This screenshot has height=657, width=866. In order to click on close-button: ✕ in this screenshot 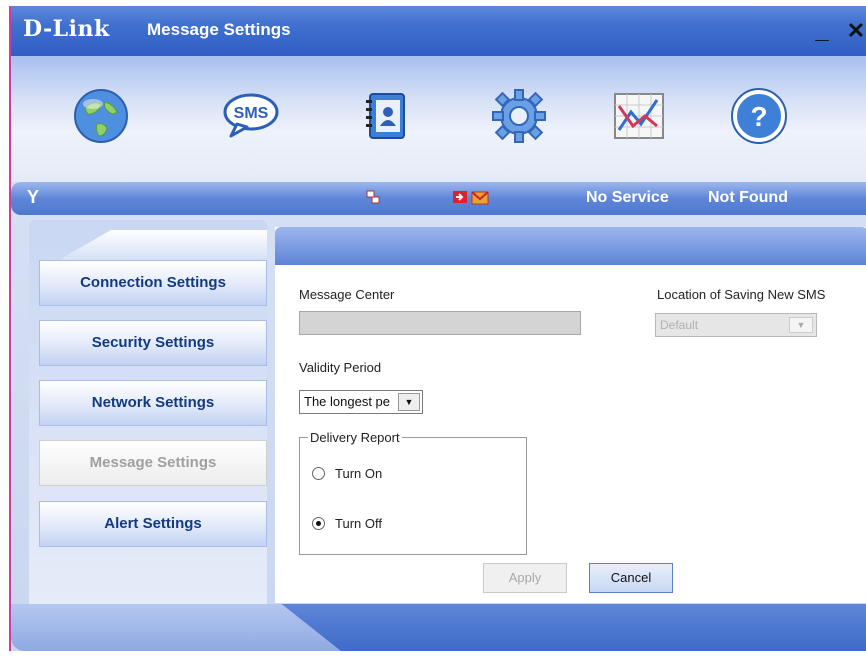, I will do `click(853, 31)`.